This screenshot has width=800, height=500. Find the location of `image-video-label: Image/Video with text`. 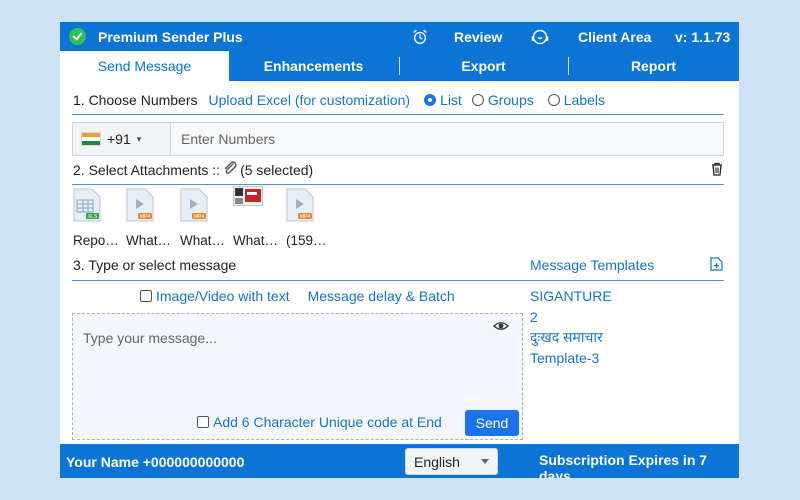

image-video-label: Image/Video with text is located at coordinates (223, 296).